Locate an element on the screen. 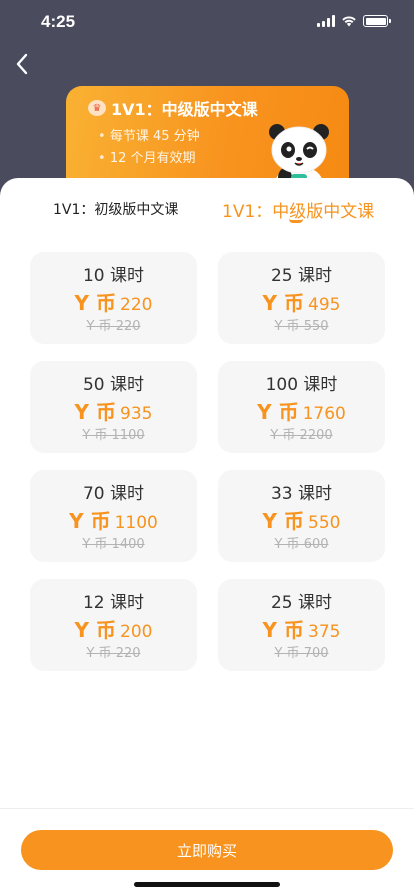  package-card: 70 课时 Y 币 1100 Y 币 1400 is located at coordinates (113, 516).